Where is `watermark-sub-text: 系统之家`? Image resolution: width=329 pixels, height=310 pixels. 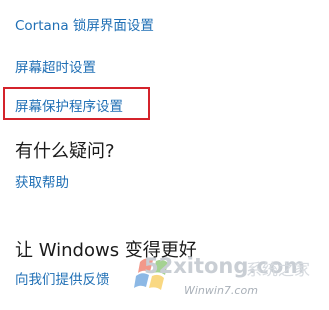
watermark-sub-text: 系统之家 is located at coordinates (278, 269).